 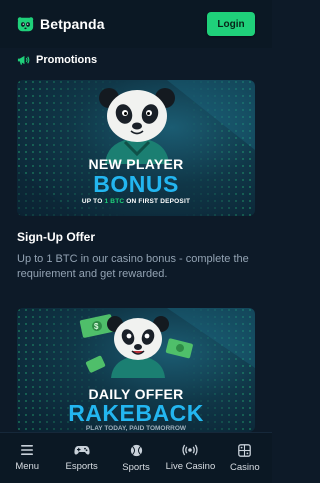 What do you see at coordinates (136, 450) in the screenshot?
I see `ball-icon` at bounding box center [136, 450].